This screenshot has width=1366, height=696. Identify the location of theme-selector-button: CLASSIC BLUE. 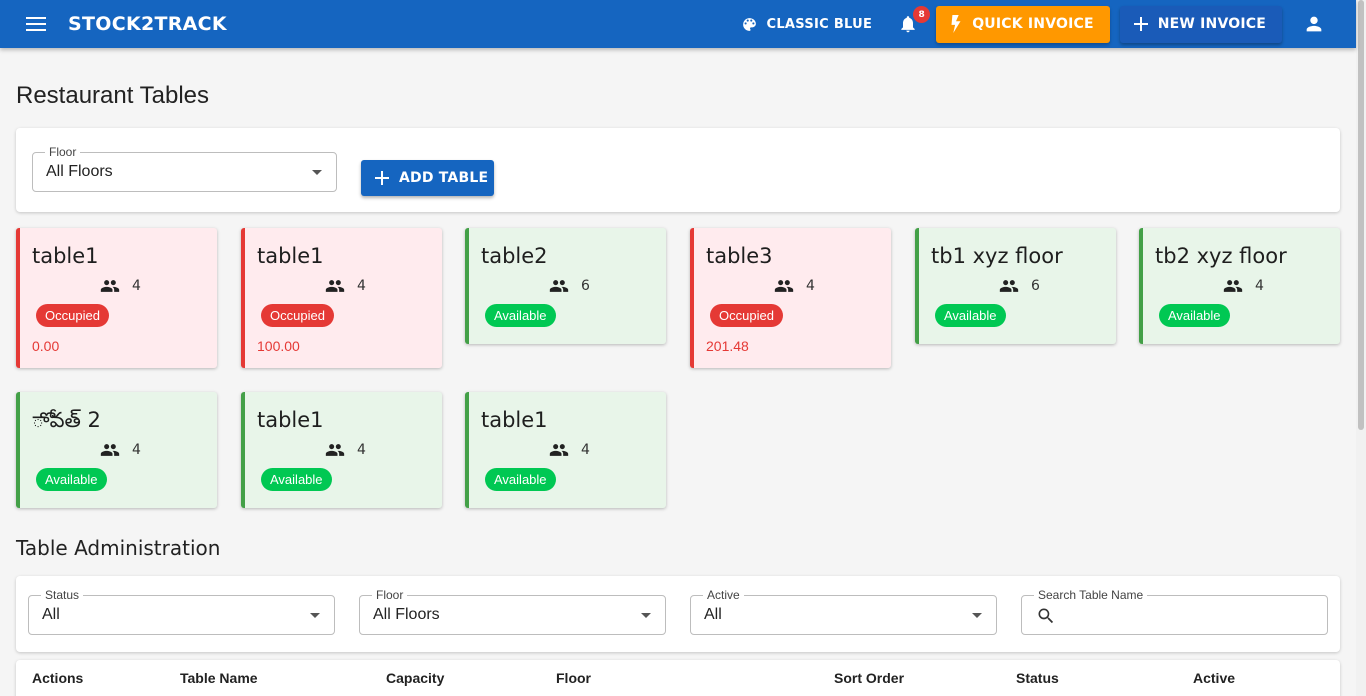
(806, 24).